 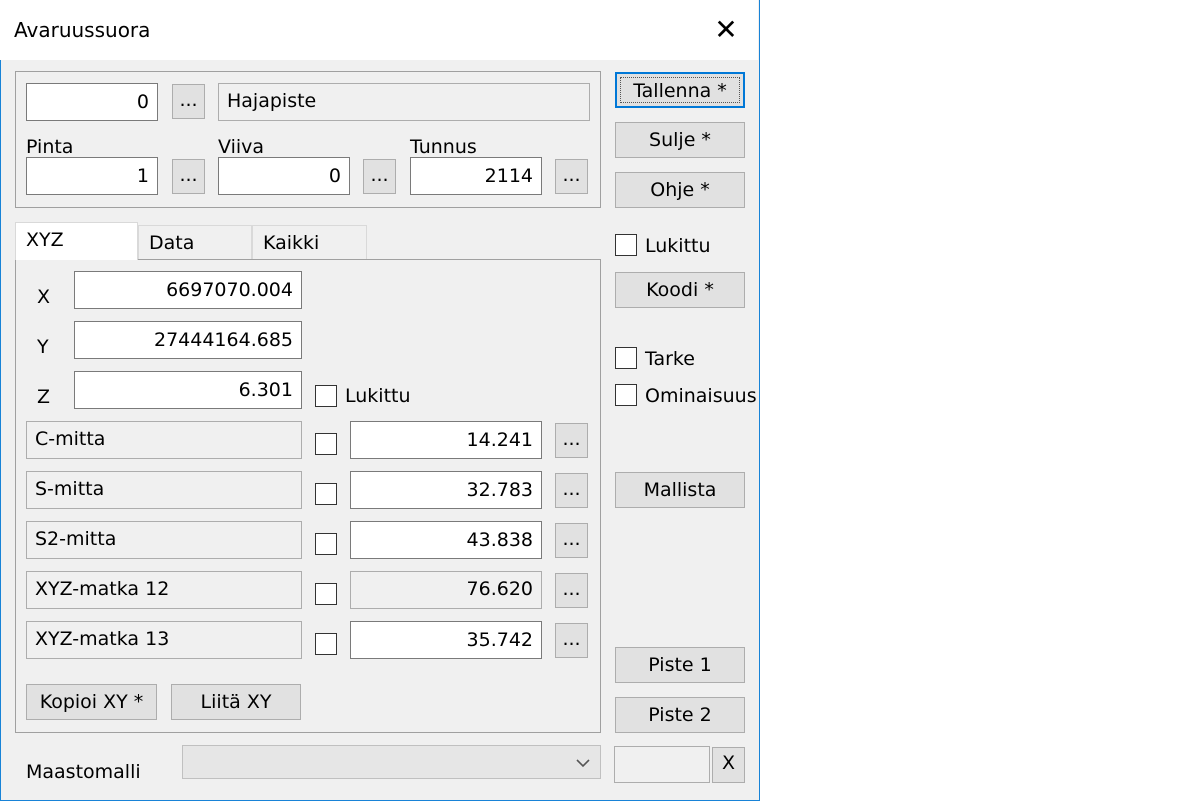 I want to click on code-value-field: 0, so click(x=92, y=102).